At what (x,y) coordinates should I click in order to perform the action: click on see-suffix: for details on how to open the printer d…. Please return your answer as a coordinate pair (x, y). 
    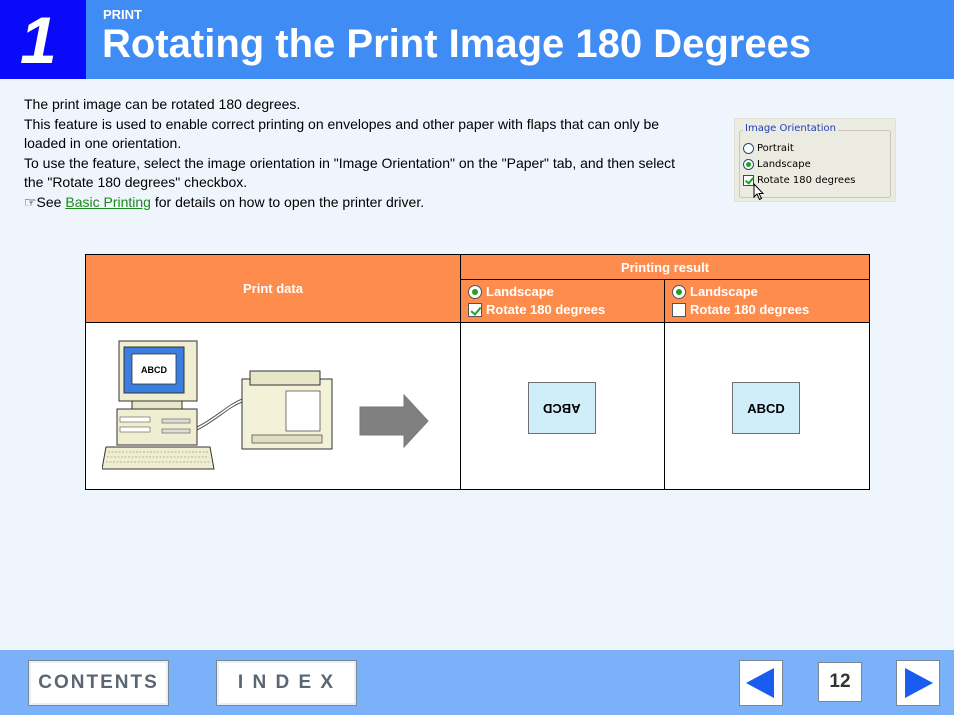
    Looking at the image, I should click on (287, 201).